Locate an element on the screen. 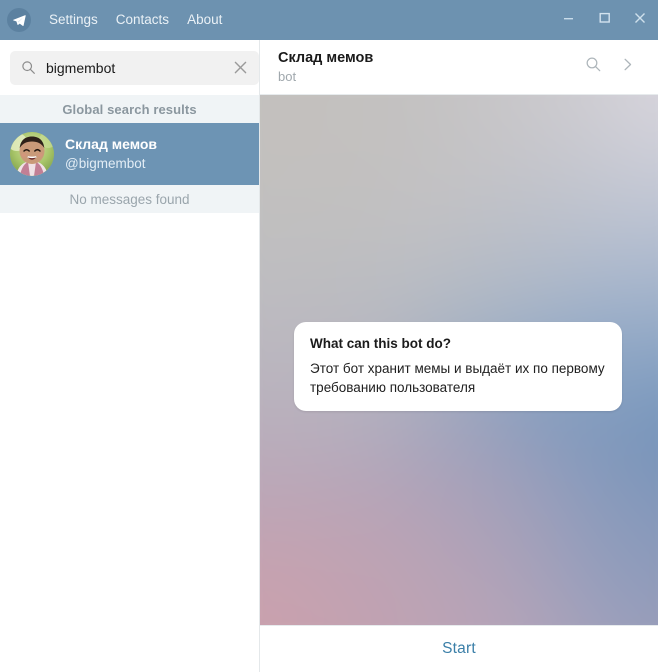 The height and width of the screenshot is (672, 658). search-input is located at coordinates (132, 67).